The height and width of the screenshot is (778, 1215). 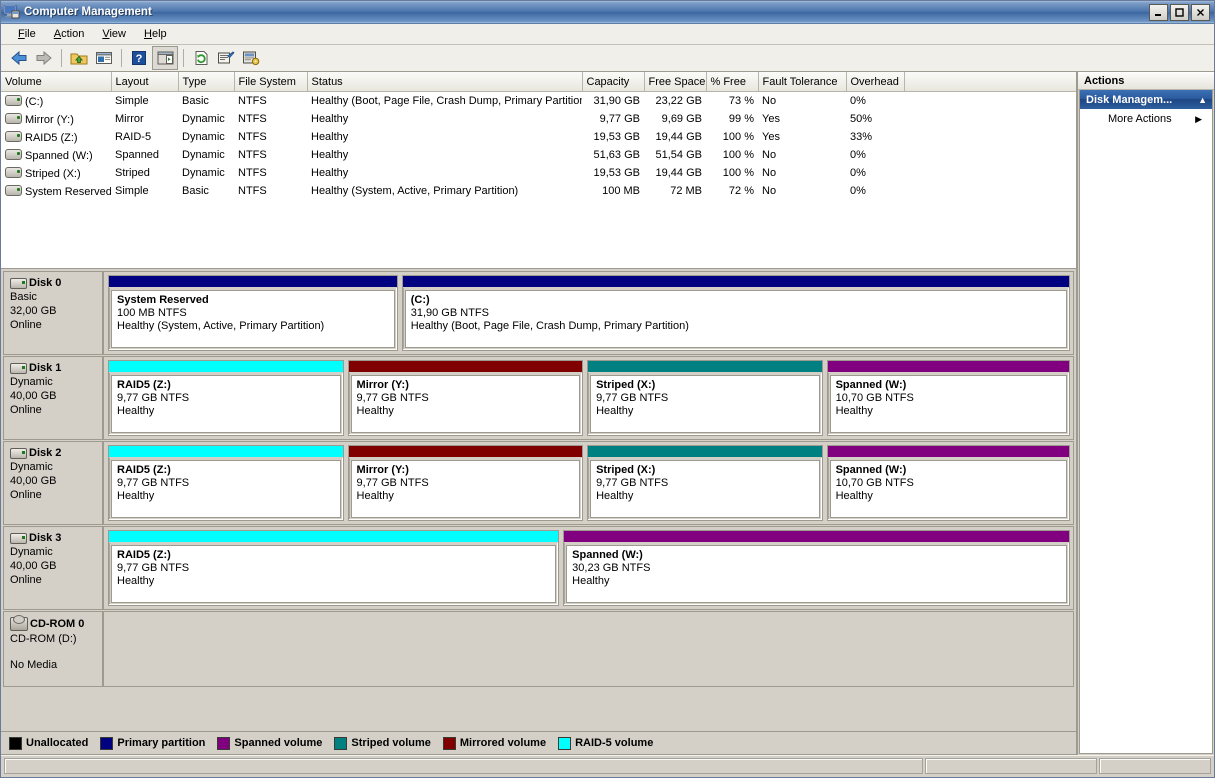 What do you see at coordinates (613, 82) in the screenshot?
I see `column-header-capacity: Capacity` at bounding box center [613, 82].